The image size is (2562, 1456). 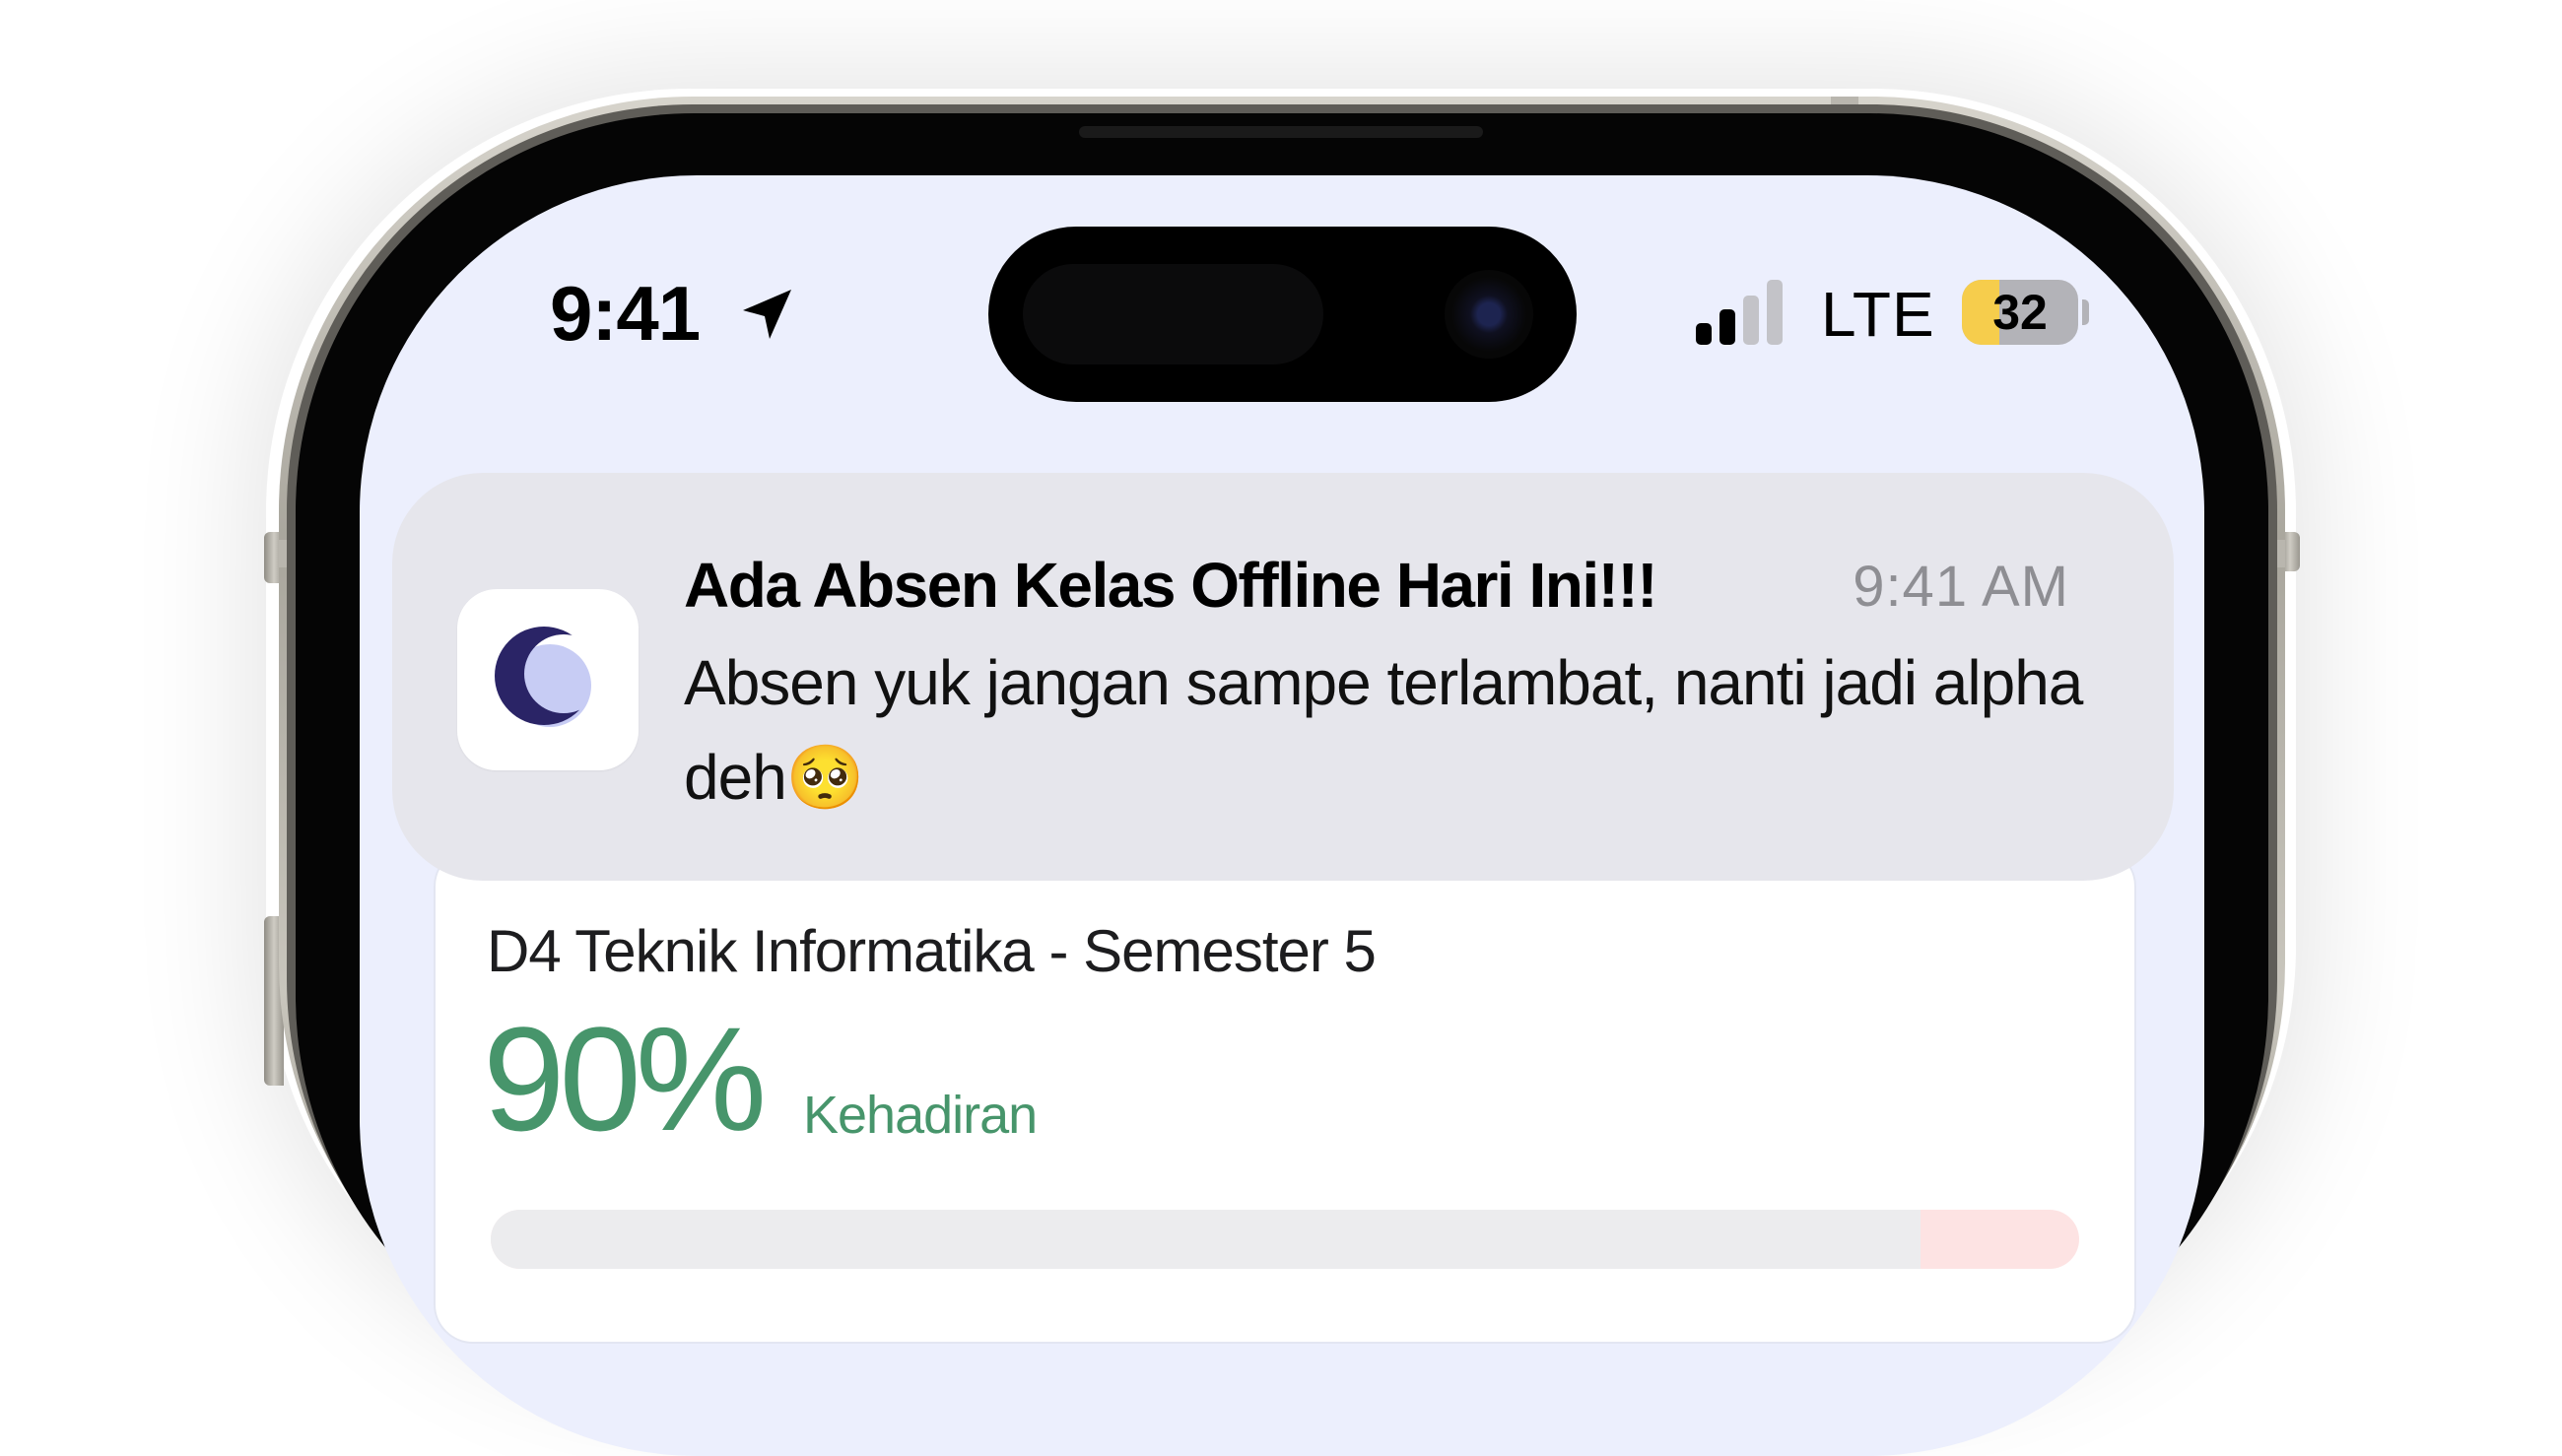 What do you see at coordinates (625, 313) in the screenshot?
I see `status-time: 9:41` at bounding box center [625, 313].